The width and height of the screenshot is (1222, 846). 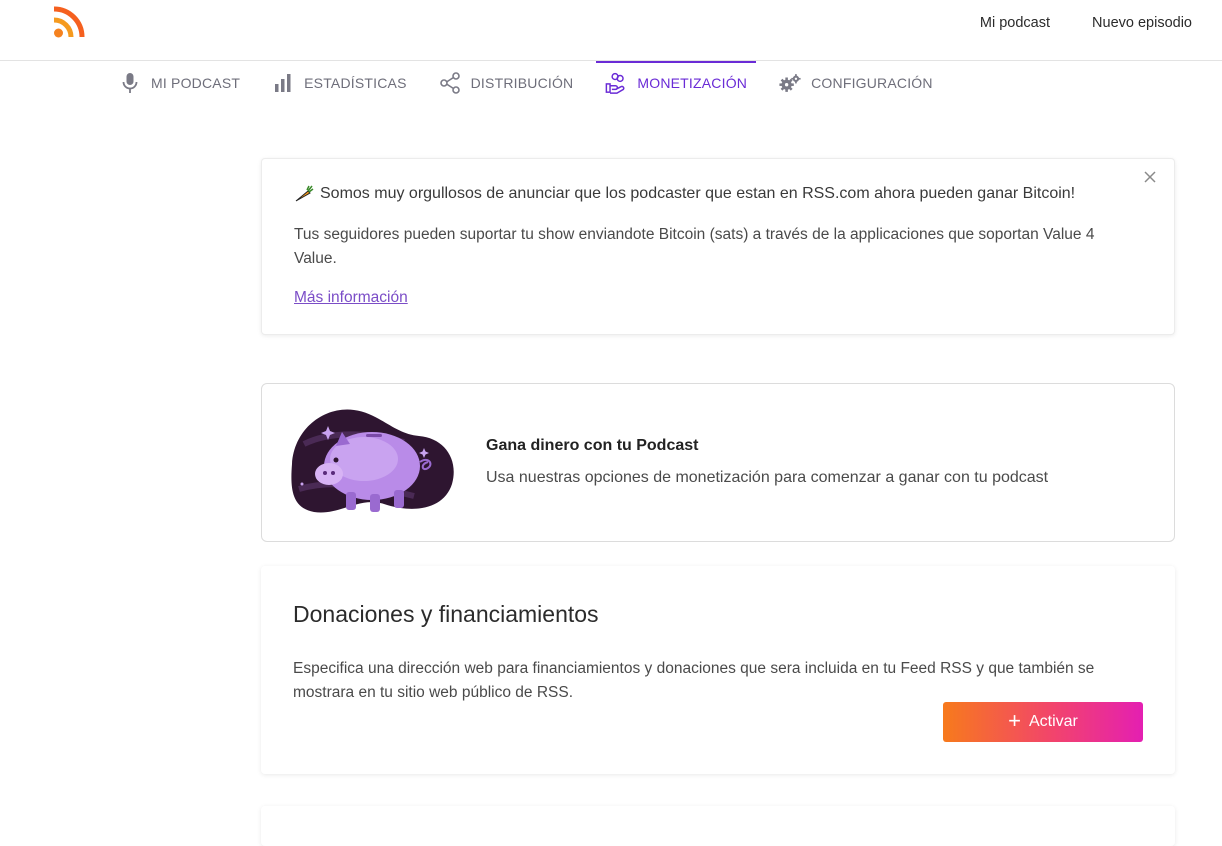 I want to click on microphone-icon, so click(x=130, y=83).